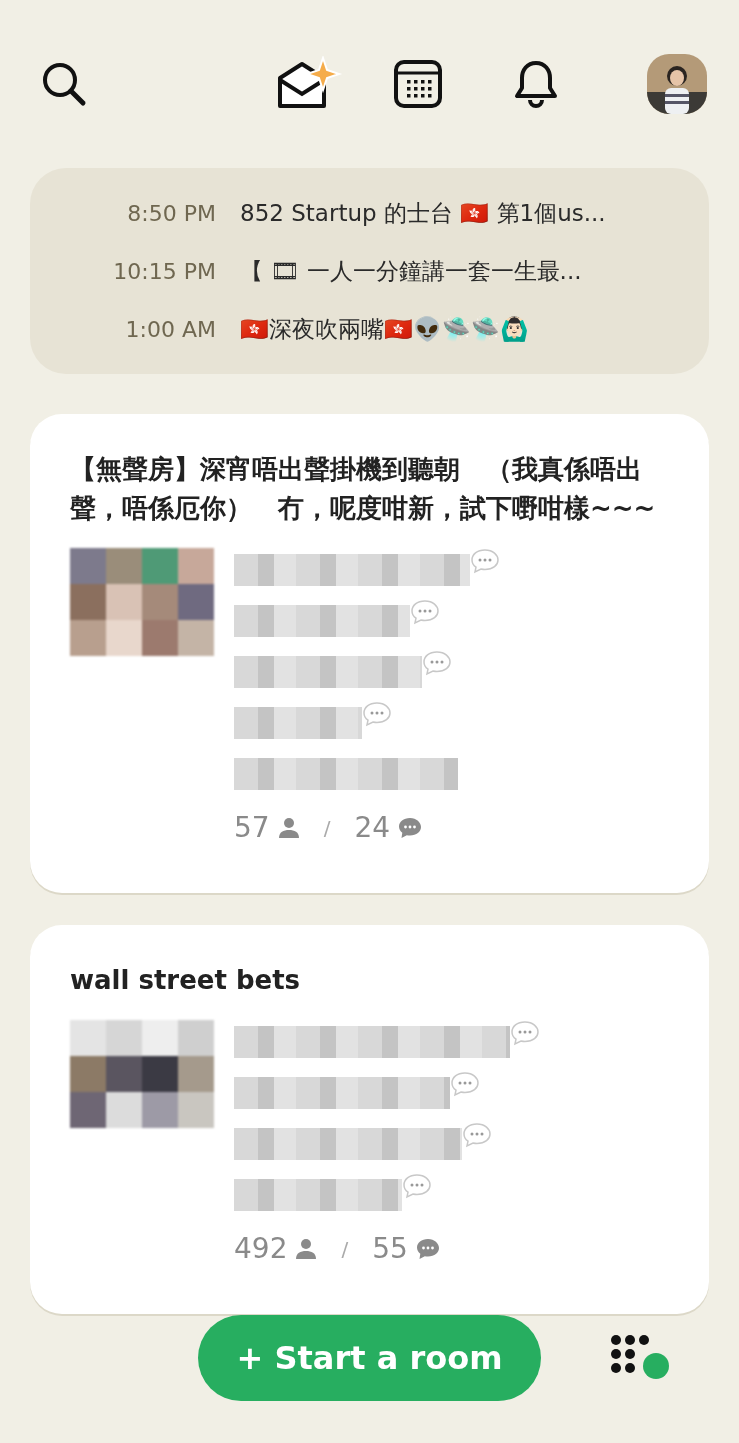 The height and width of the screenshot is (1443, 739). I want to click on chat-count: 24, so click(372, 828).